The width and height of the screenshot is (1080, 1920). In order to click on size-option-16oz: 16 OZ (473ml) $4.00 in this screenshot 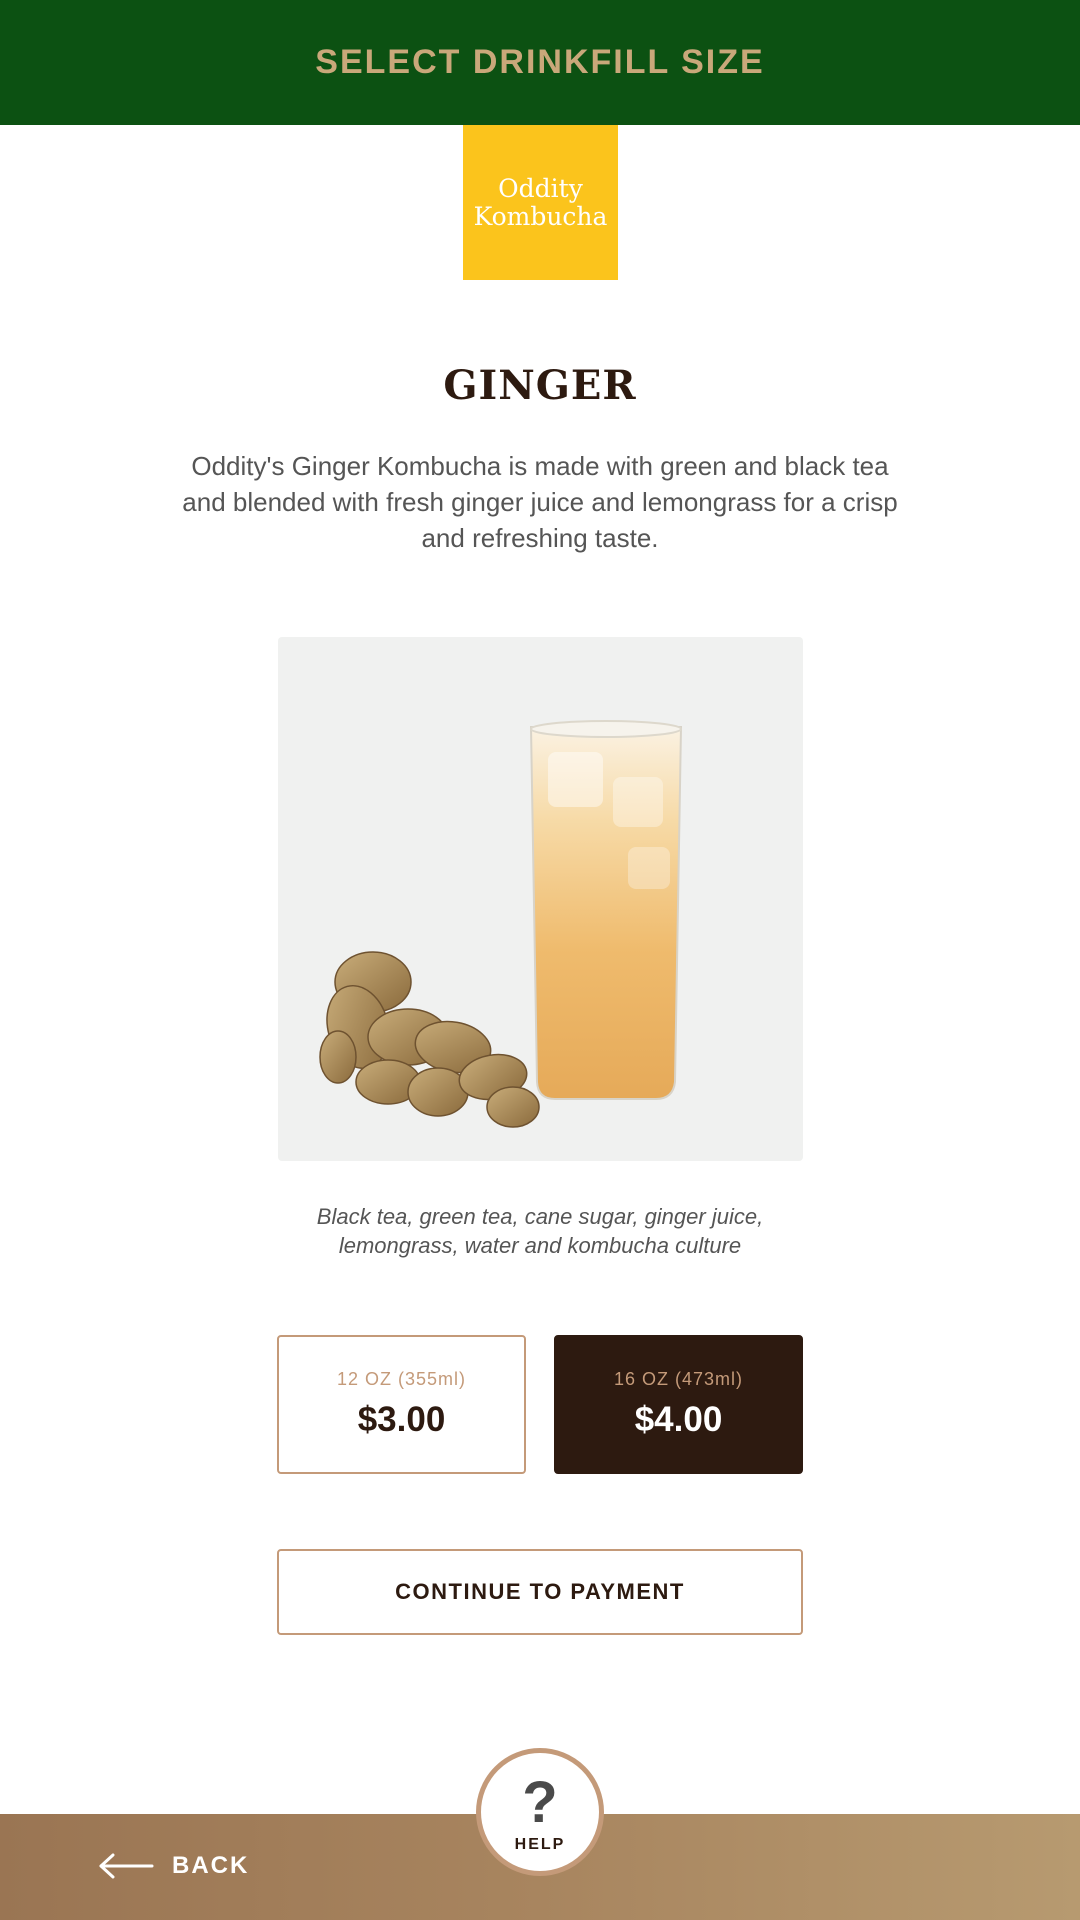, I will do `click(678, 1404)`.